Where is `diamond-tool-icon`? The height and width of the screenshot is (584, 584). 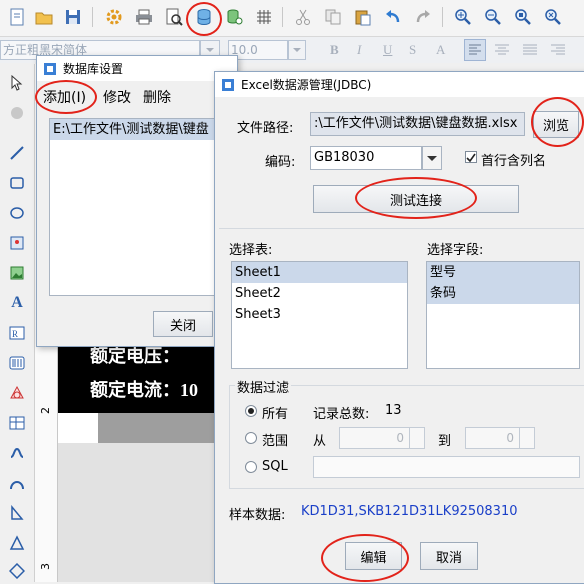 diamond-tool-icon is located at coordinates (17, 571).